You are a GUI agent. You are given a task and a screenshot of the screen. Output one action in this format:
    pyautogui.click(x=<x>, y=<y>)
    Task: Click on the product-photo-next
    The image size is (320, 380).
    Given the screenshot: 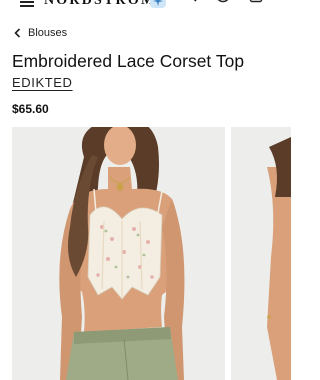 What is the action you would take?
    pyautogui.click(x=261, y=253)
    